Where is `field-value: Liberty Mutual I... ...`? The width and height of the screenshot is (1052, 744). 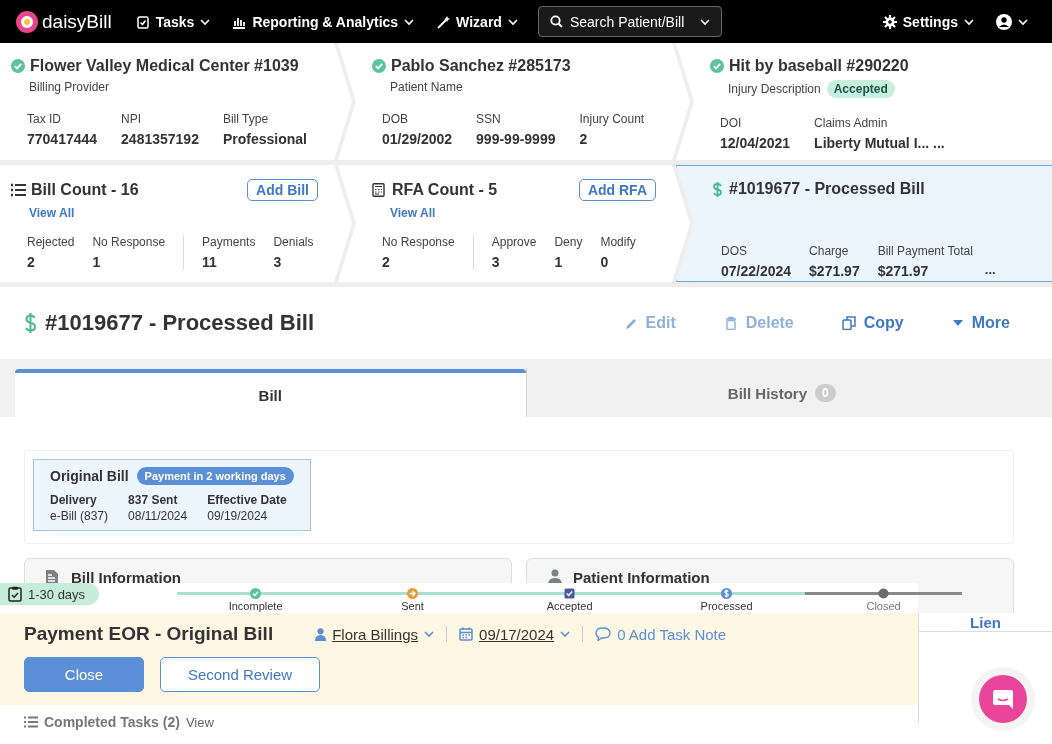
field-value: Liberty Mutual I... ... is located at coordinates (879, 143).